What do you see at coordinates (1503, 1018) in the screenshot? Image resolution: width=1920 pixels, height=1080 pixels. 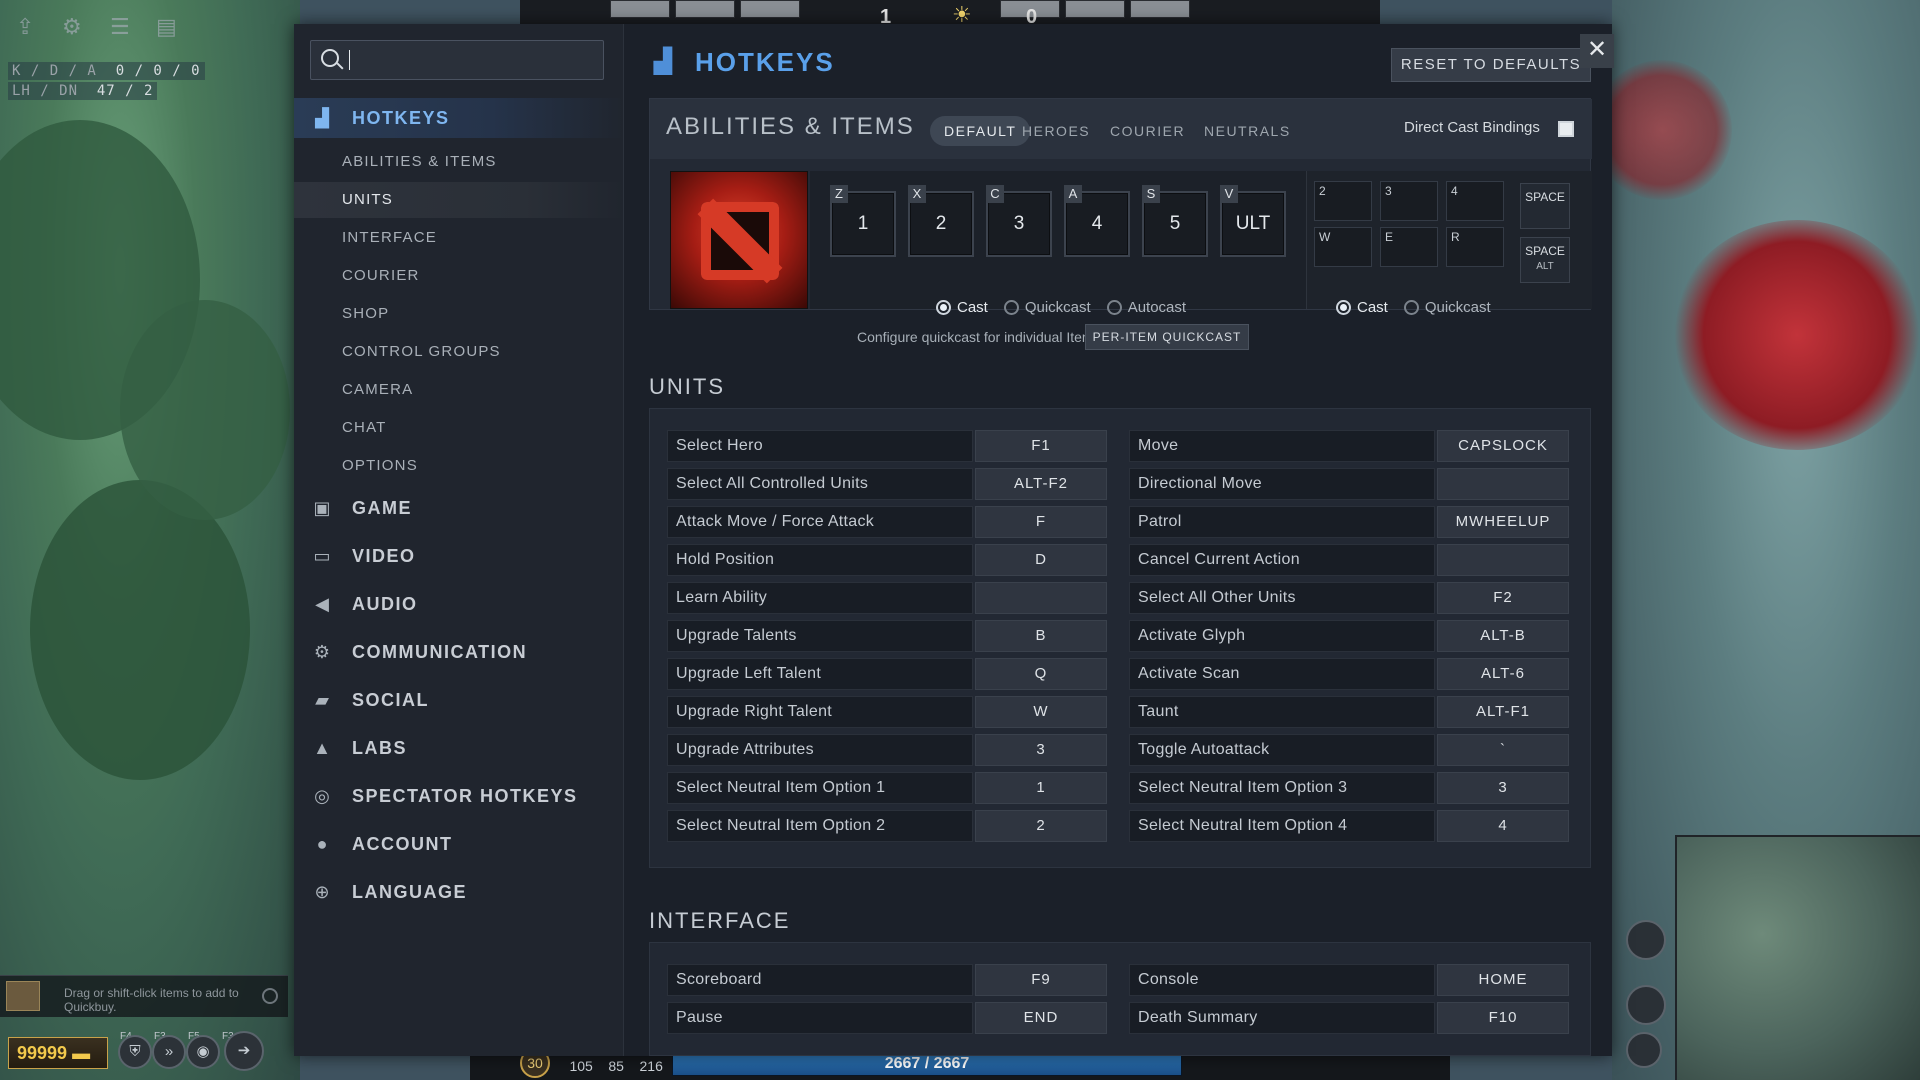 I see `hotkey-binding-button: F10` at bounding box center [1503, 1018].